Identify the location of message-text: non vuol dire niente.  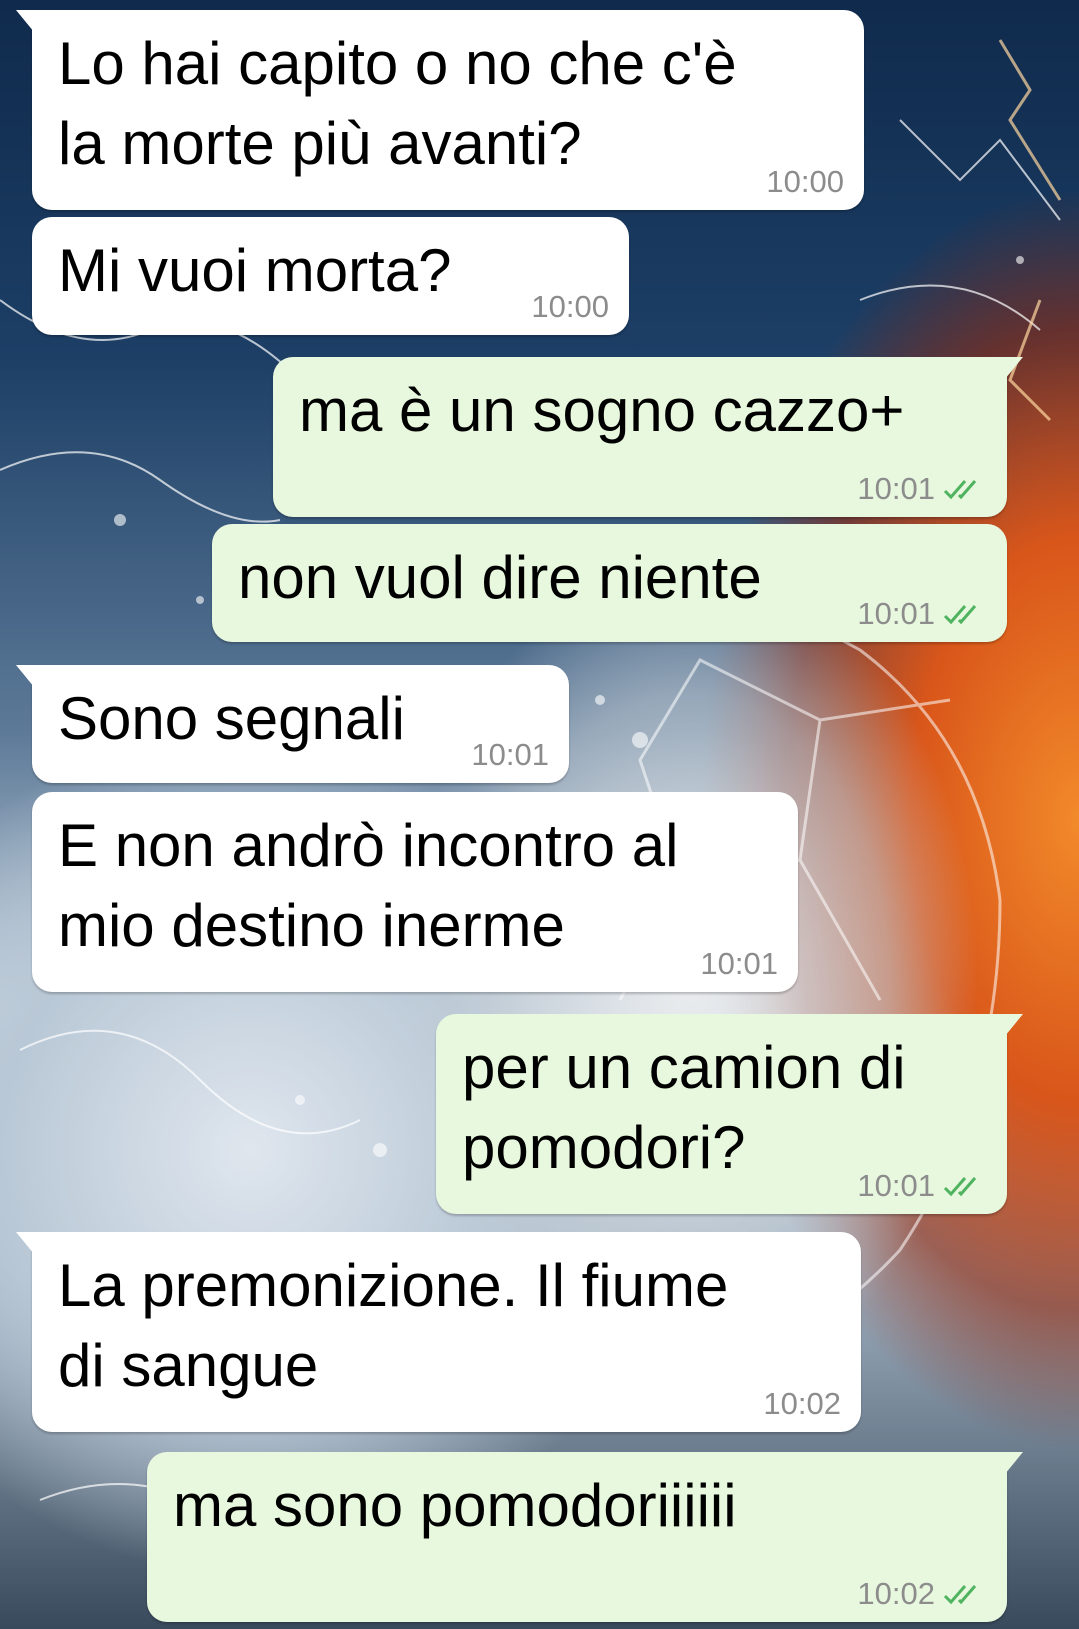
(500, 577).